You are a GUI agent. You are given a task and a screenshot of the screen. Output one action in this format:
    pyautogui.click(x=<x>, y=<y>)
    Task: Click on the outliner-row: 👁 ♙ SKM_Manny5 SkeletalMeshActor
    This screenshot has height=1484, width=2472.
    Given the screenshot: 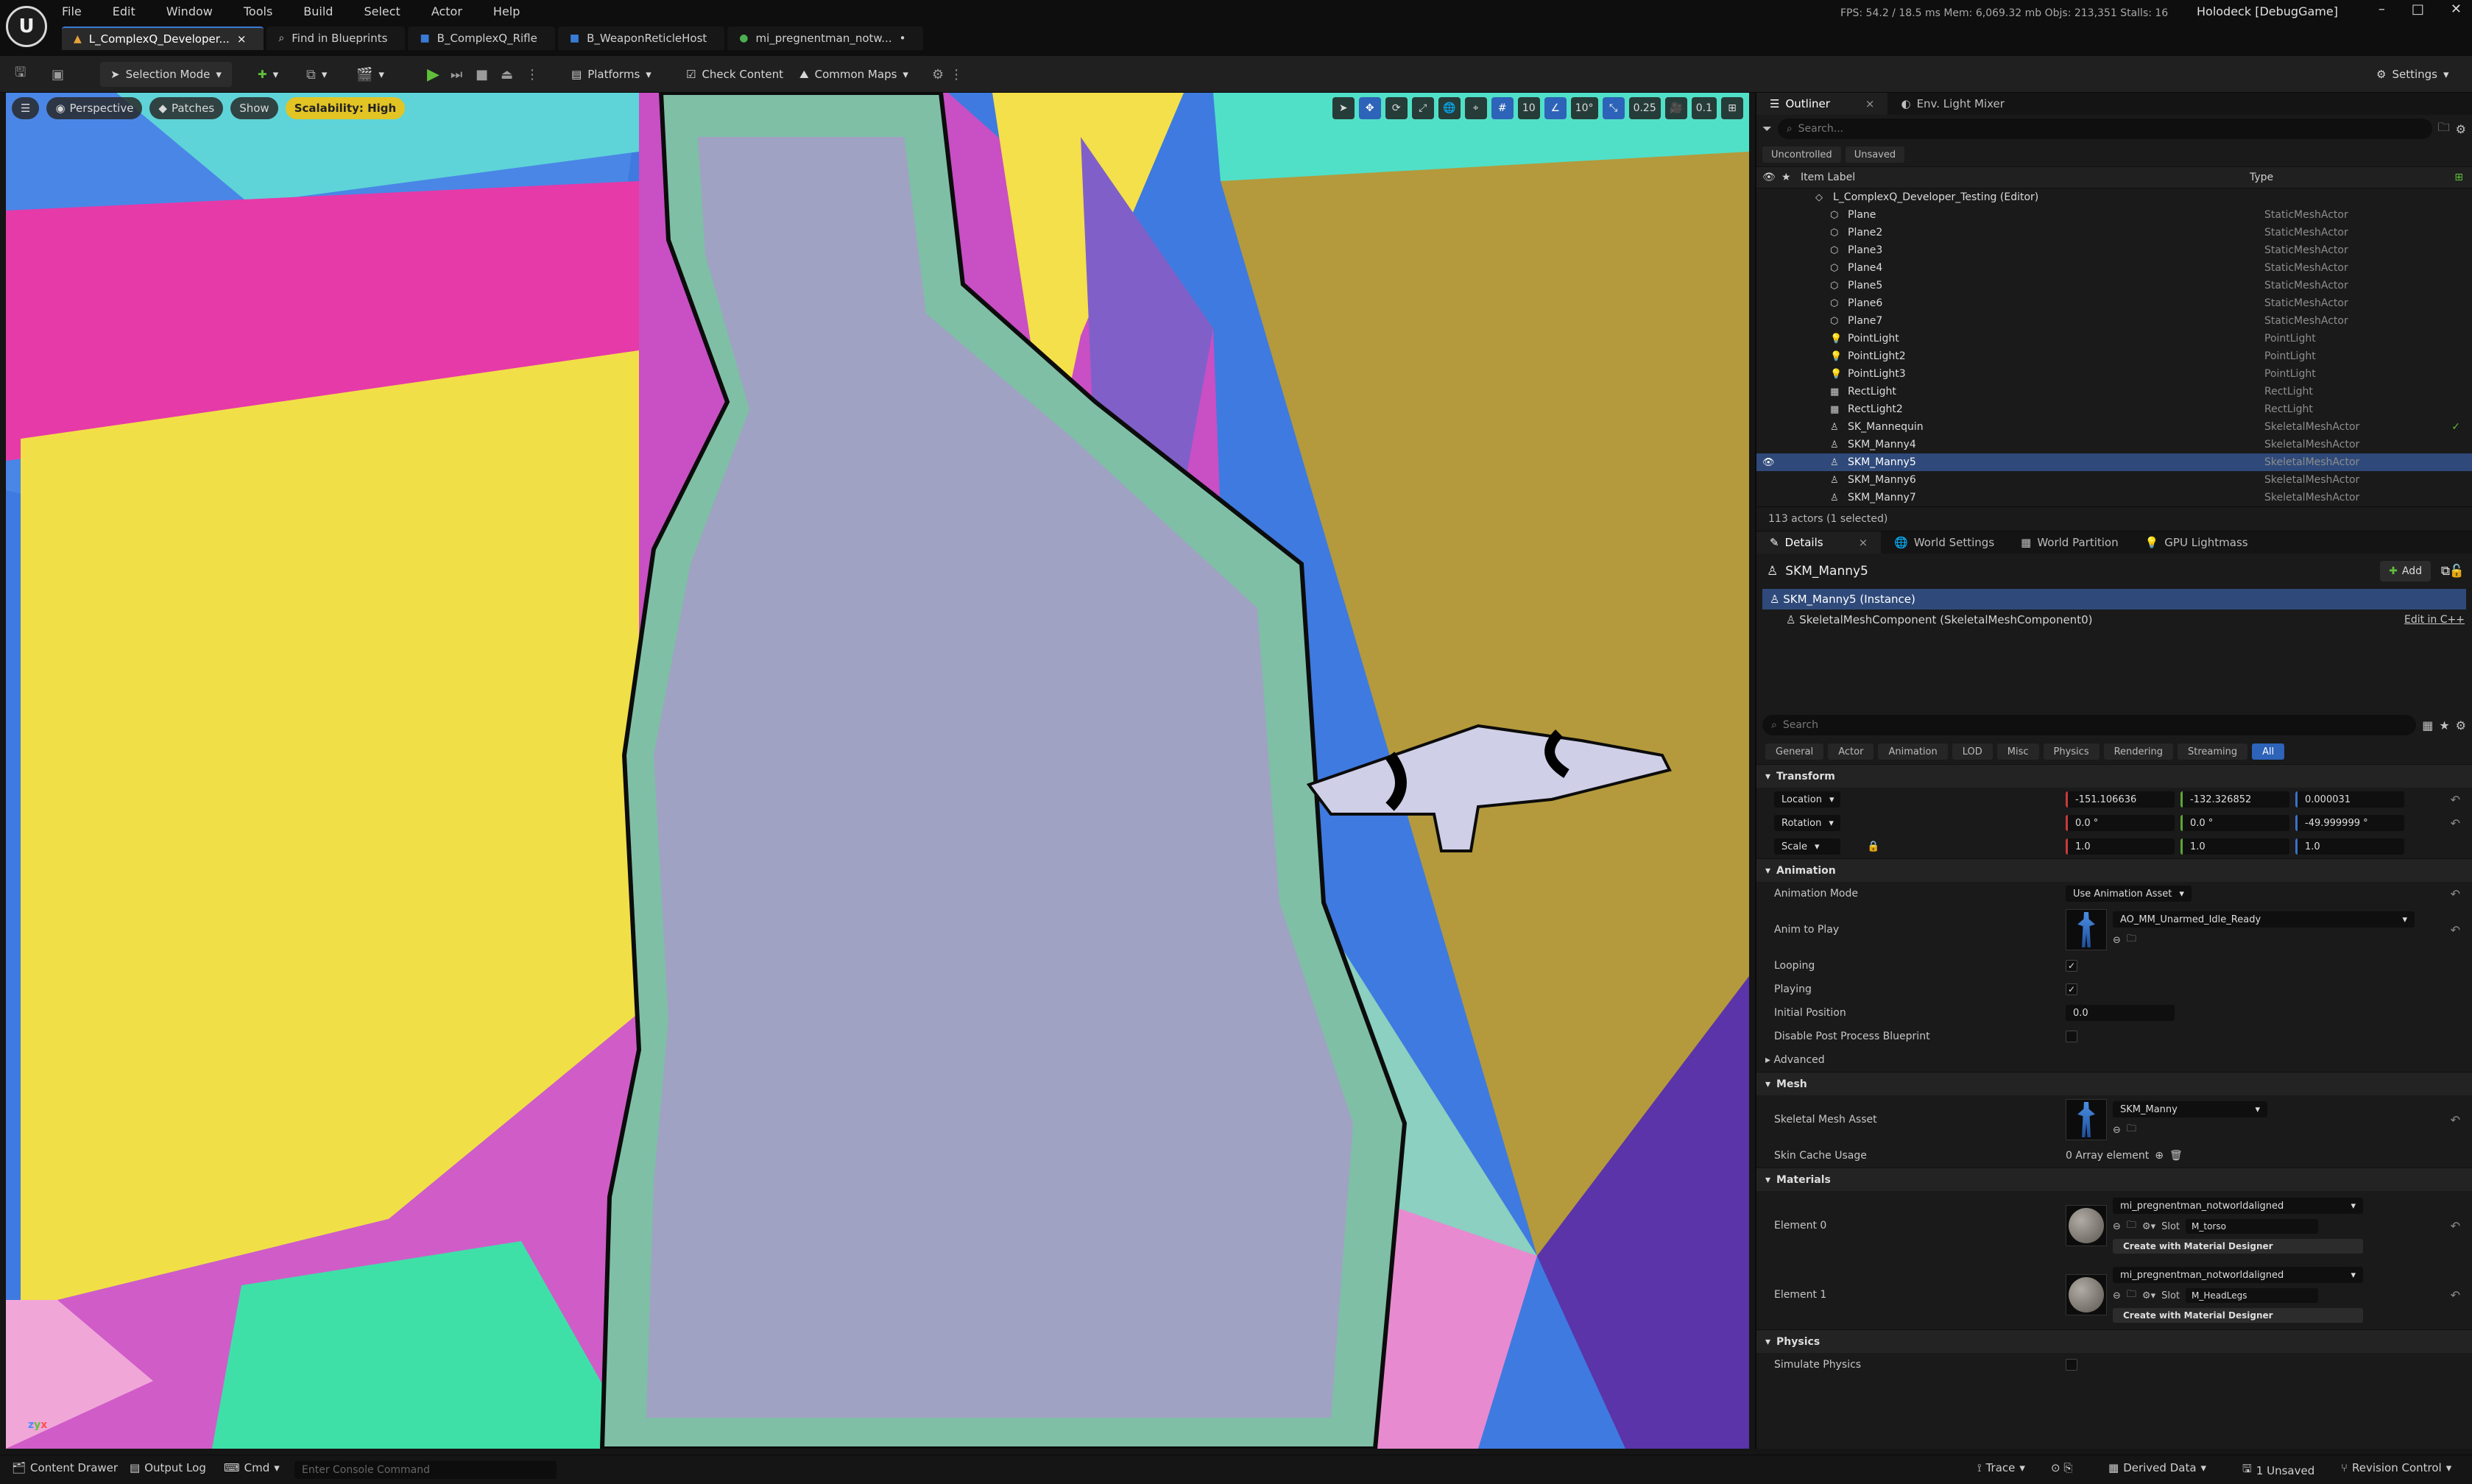 What is the action you would take?
    pyautogui.click(x=2114, y=462)
    